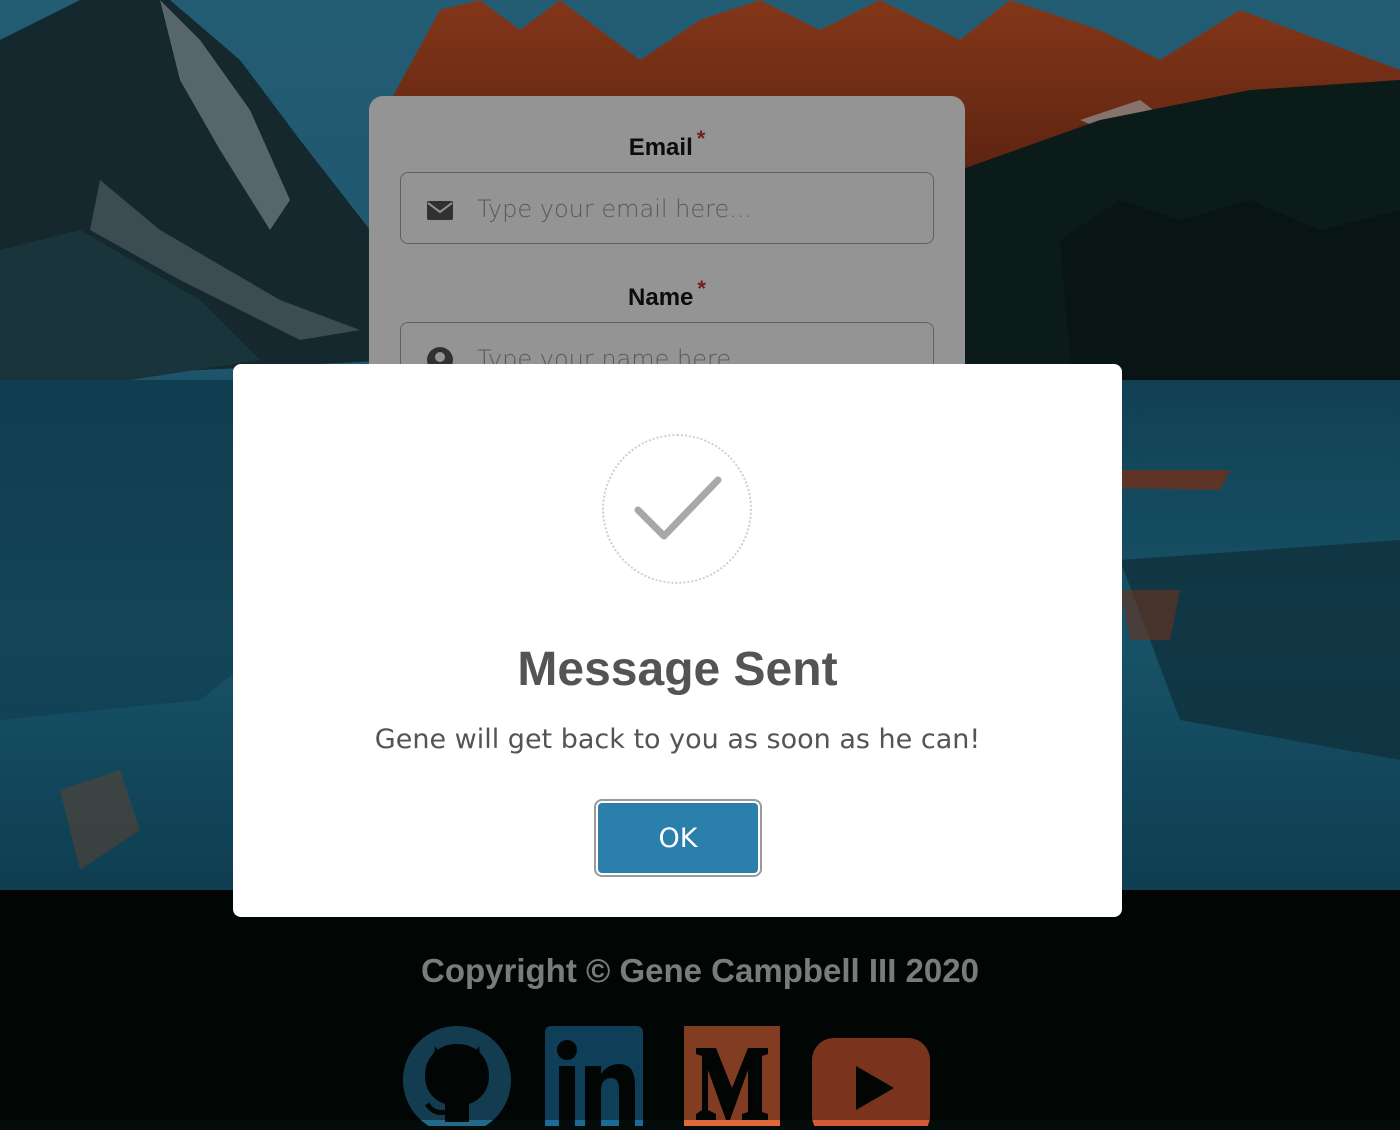  I want to click on checkmark-icon, so click(677, 509).